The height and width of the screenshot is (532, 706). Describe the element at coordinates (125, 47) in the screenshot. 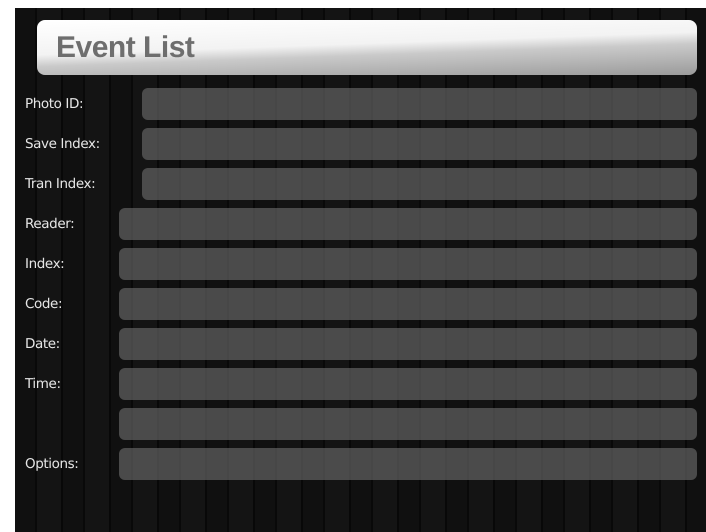

I see `header-title: Event List` at that location.